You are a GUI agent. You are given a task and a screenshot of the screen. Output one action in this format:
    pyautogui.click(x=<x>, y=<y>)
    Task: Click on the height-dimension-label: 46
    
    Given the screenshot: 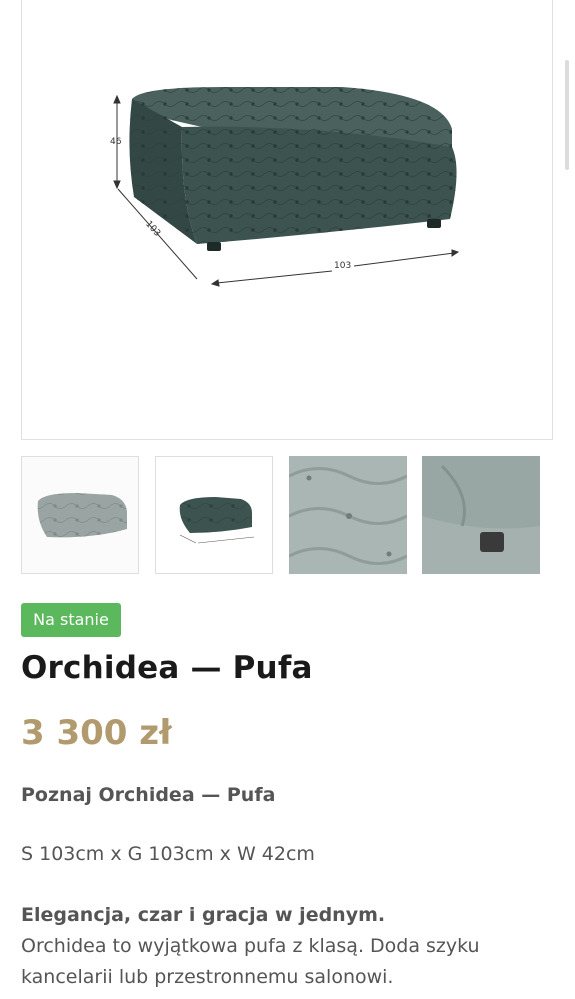 What is the action you would take?
    pyautogui.click(x=116, y=142)
    